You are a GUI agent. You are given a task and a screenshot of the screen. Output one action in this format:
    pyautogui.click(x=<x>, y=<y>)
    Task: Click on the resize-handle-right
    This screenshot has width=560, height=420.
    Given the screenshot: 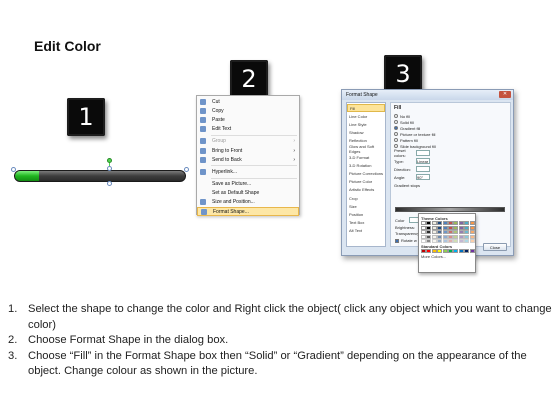 What is the action you would take?
    pyautogui.click(x=186, y=169)
    